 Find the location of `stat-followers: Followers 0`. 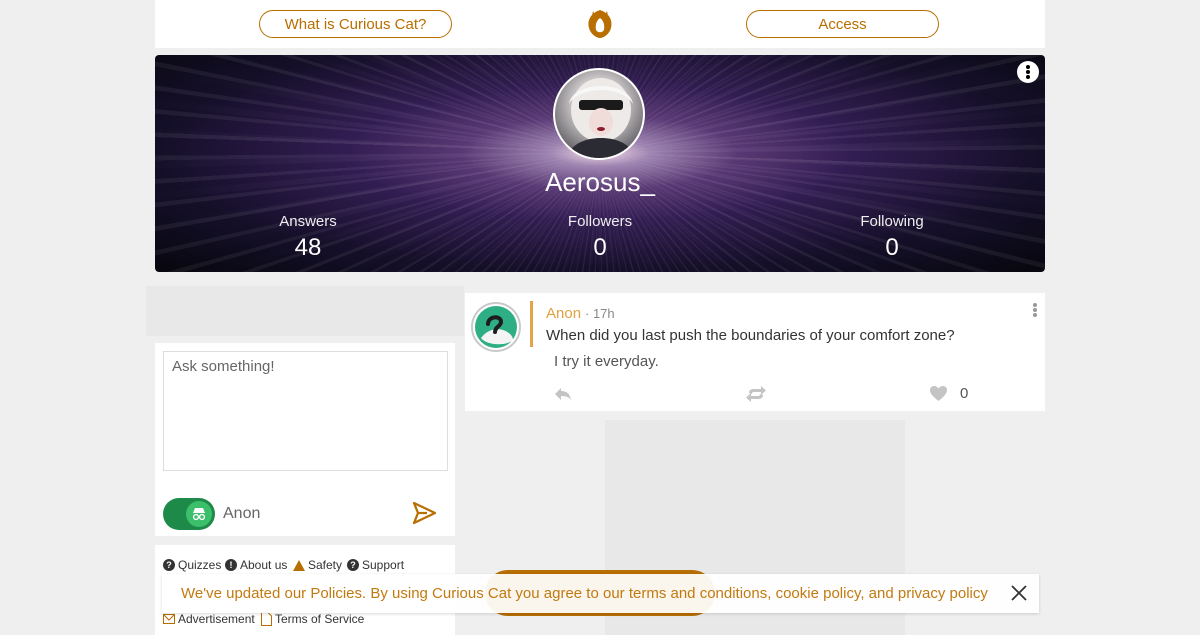

stat-followers: Followers 0 is located at coordinates (600, 237).